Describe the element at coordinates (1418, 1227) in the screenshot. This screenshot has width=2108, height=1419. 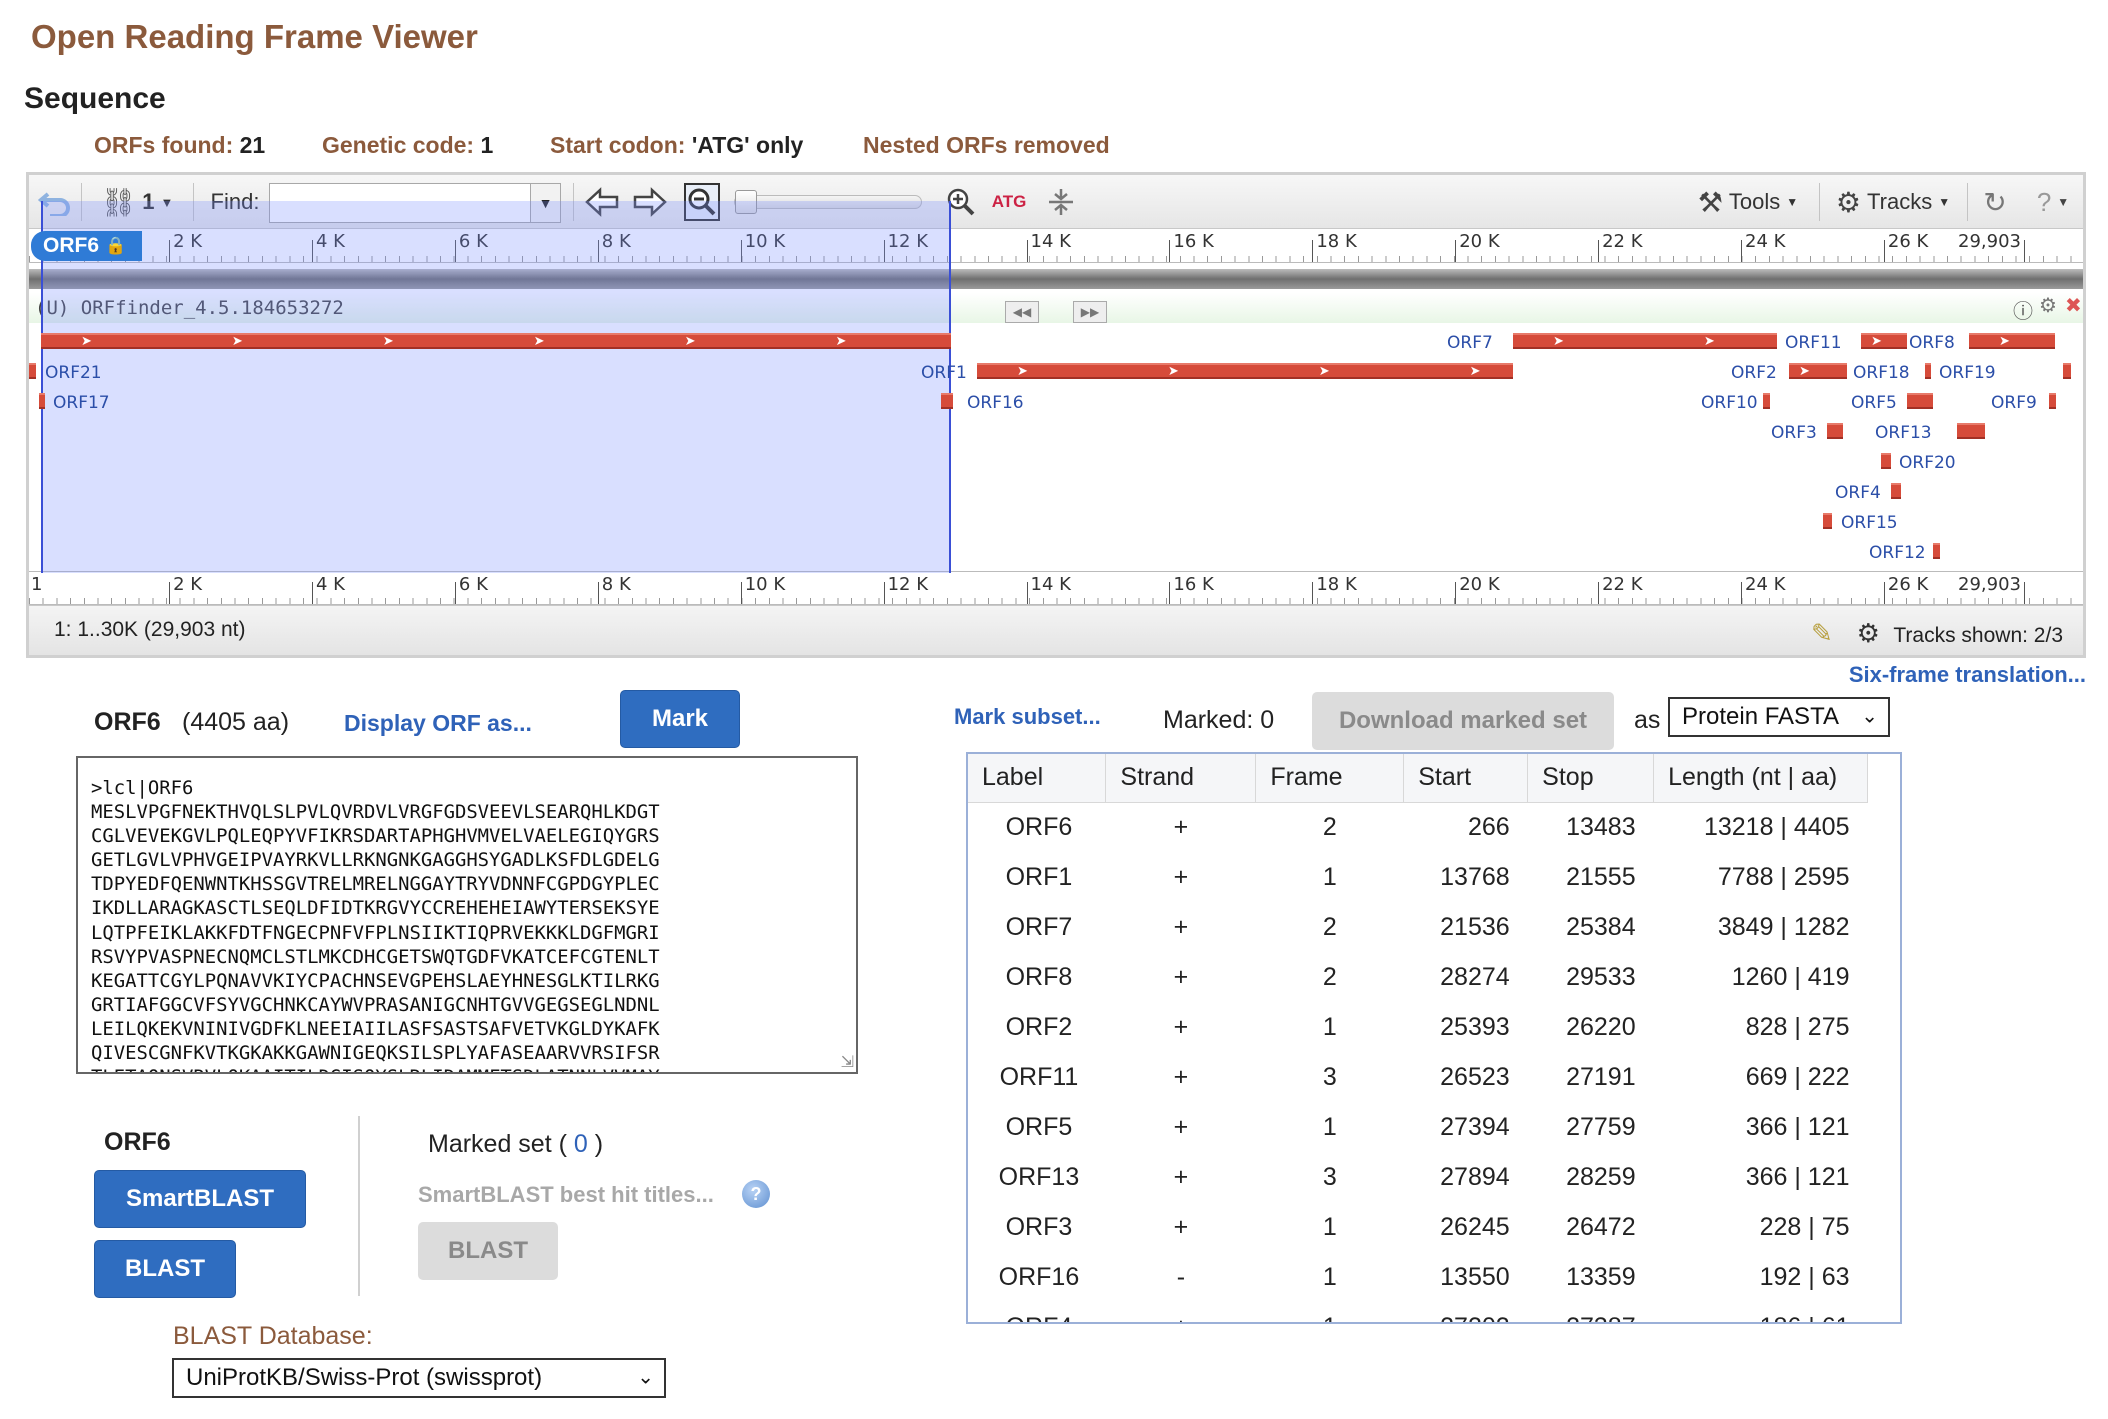
I see `table-row: ORF3 +1 26245 26472 228 | 75` at that location.